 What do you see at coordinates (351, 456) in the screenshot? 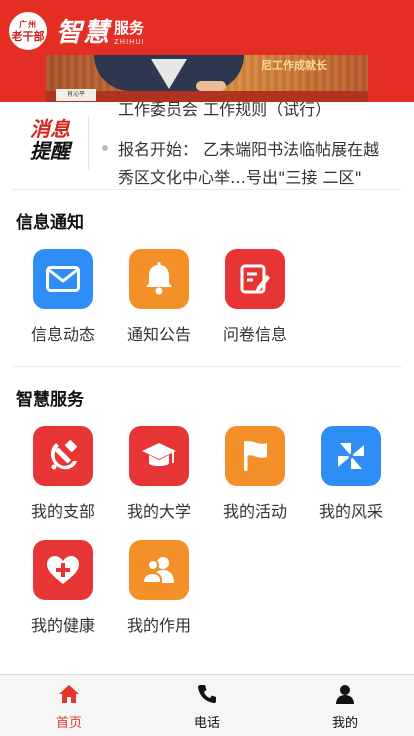
I see `pinwheel-icon` at bounding box center [351, 456].